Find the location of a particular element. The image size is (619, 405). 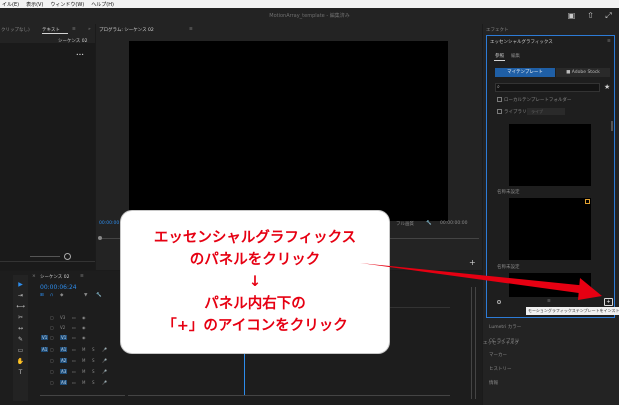

pointer-arrow is located at coordinates (481, 281).